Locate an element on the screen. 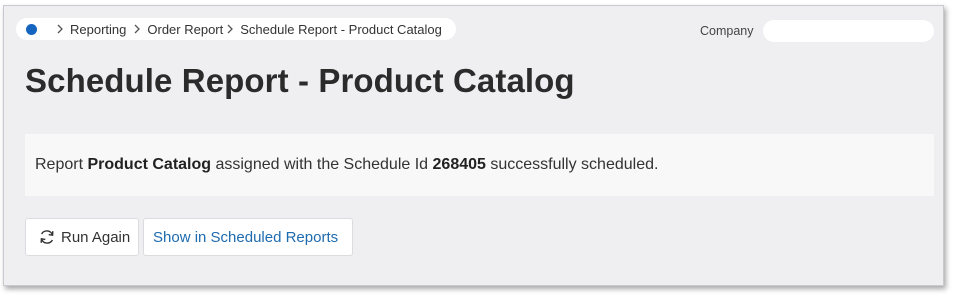 This screenshot has width=953, height=295. show-in-scheduled-reports-label: Show in Scheduled Reports is located at coordinates (246, 237).